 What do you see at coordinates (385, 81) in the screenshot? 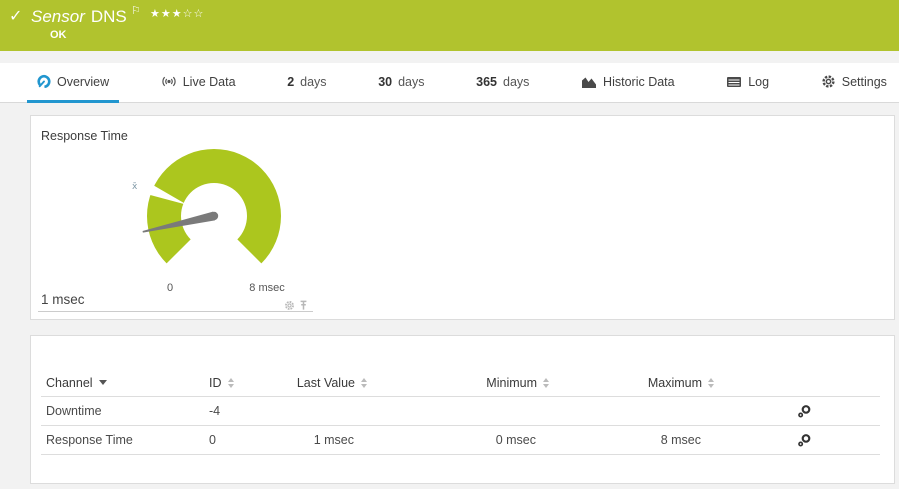
I see `tab-number: 30` at bounding box center [385, 81].